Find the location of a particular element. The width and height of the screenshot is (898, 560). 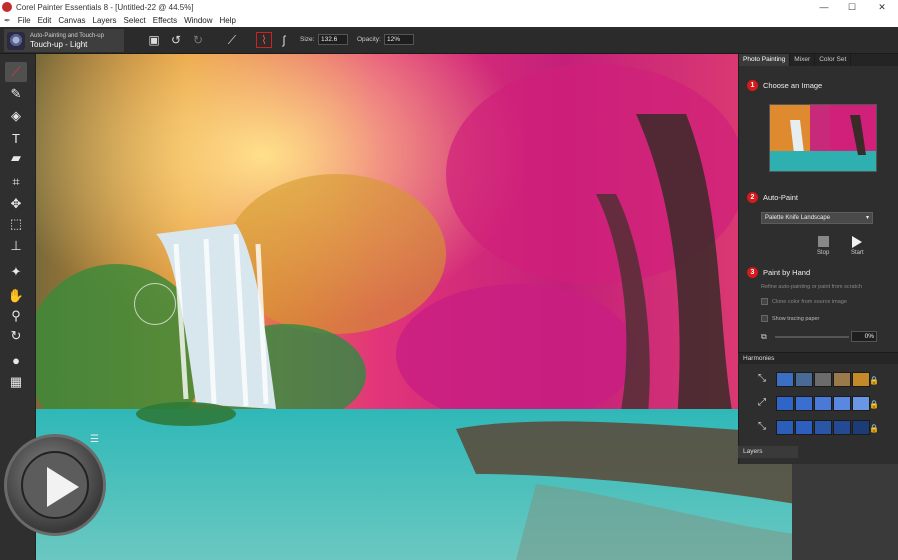

navigator-dial is located at coordinates (55, 485).